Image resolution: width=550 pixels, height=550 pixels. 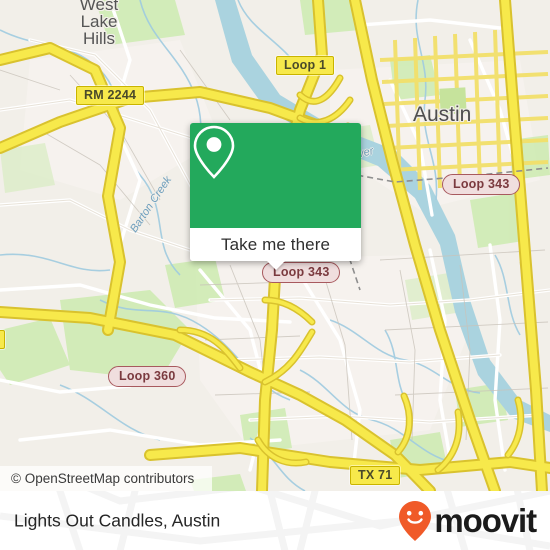 I want to click on moovit-logo: moovit, so click(x=467, y=521).